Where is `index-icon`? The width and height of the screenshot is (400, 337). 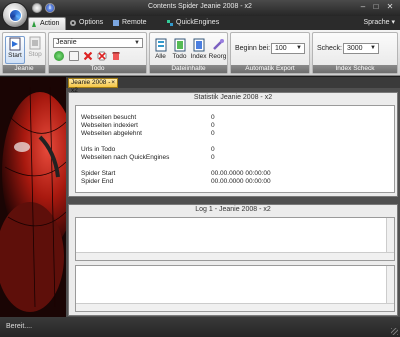
index-icon is located at coordinates (198, 45).